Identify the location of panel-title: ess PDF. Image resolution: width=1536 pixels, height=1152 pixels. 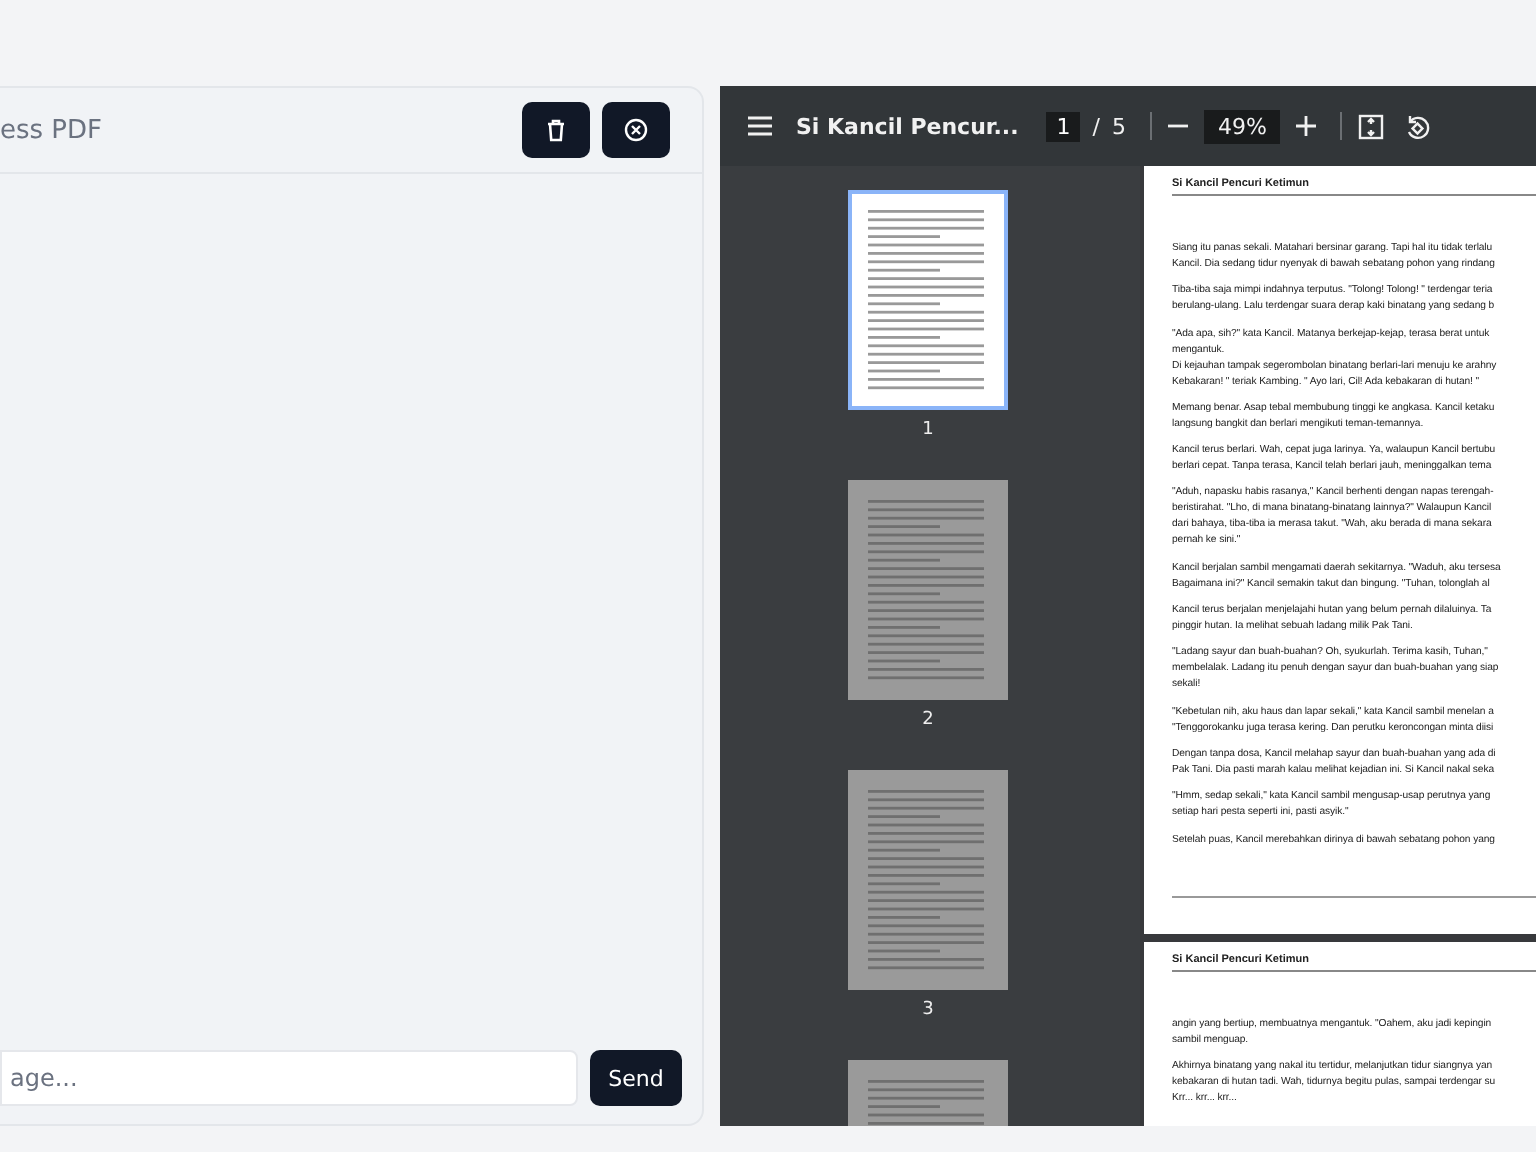
(51, 130).